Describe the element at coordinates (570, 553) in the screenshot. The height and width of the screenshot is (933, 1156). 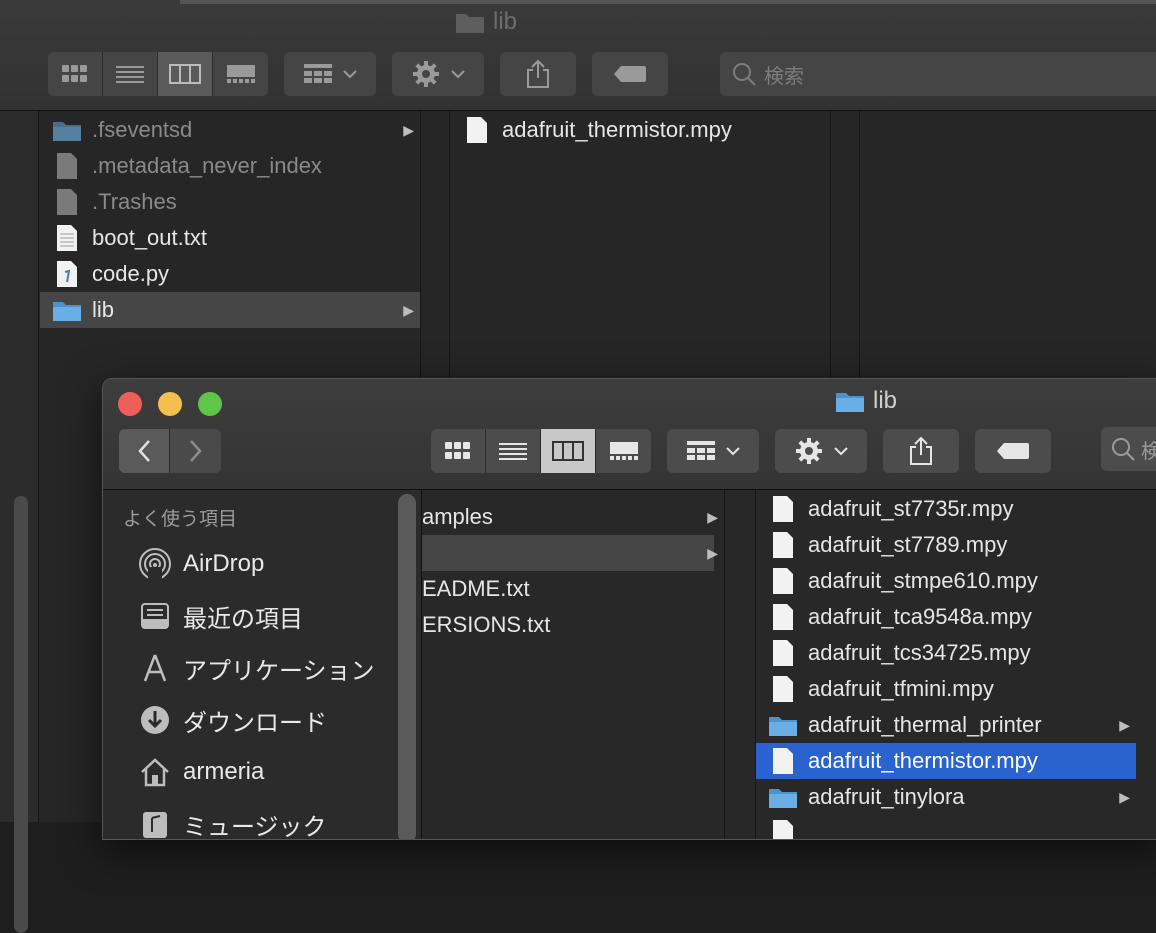
I see `list-item: ▶` at that location.